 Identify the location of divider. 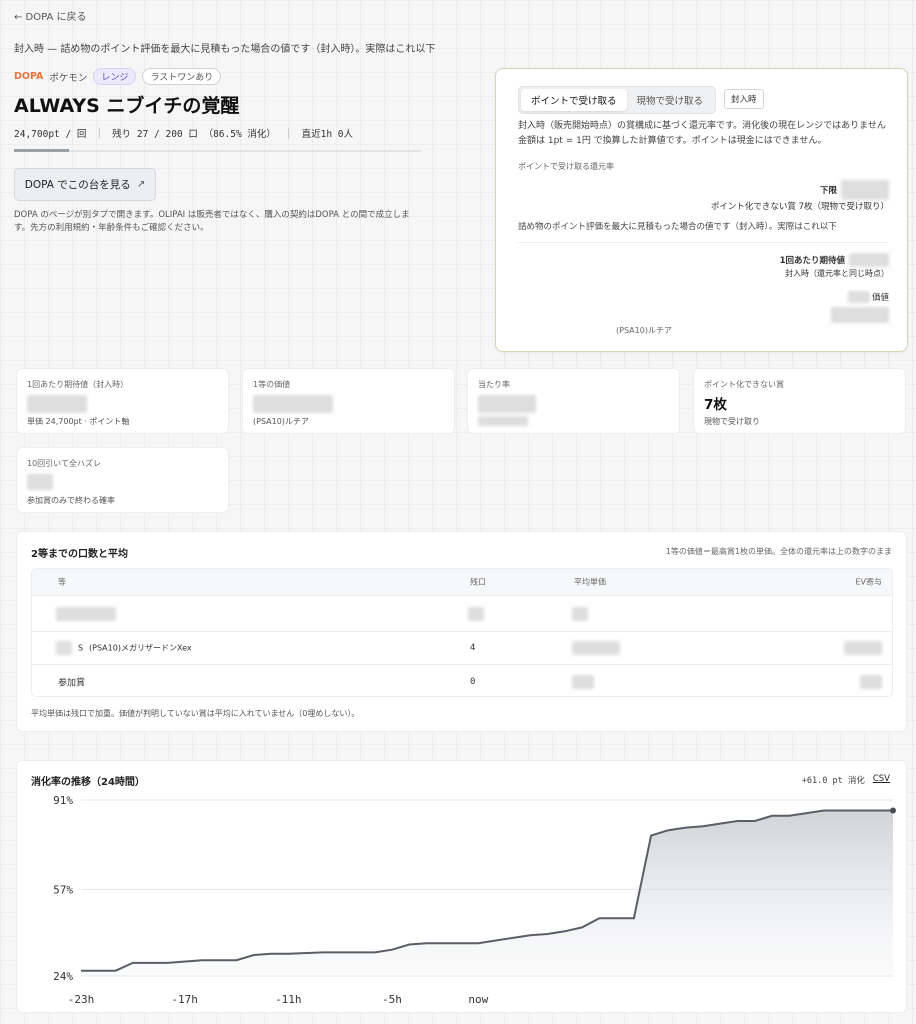
(703, 242).